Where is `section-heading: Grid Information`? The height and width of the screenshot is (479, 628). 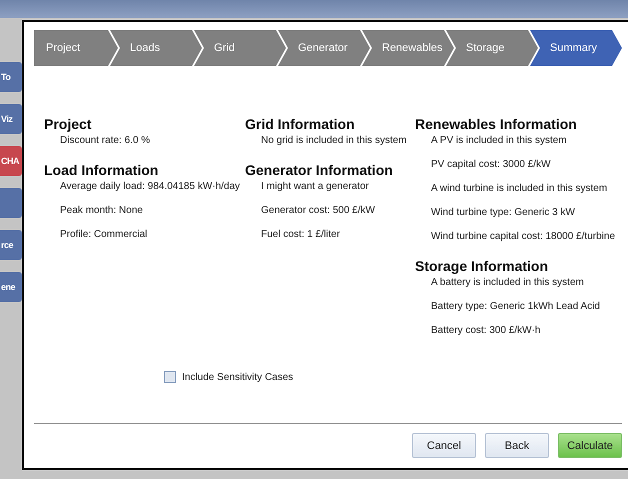 section-heading: Grid Information is located at coordinates (300, 124).